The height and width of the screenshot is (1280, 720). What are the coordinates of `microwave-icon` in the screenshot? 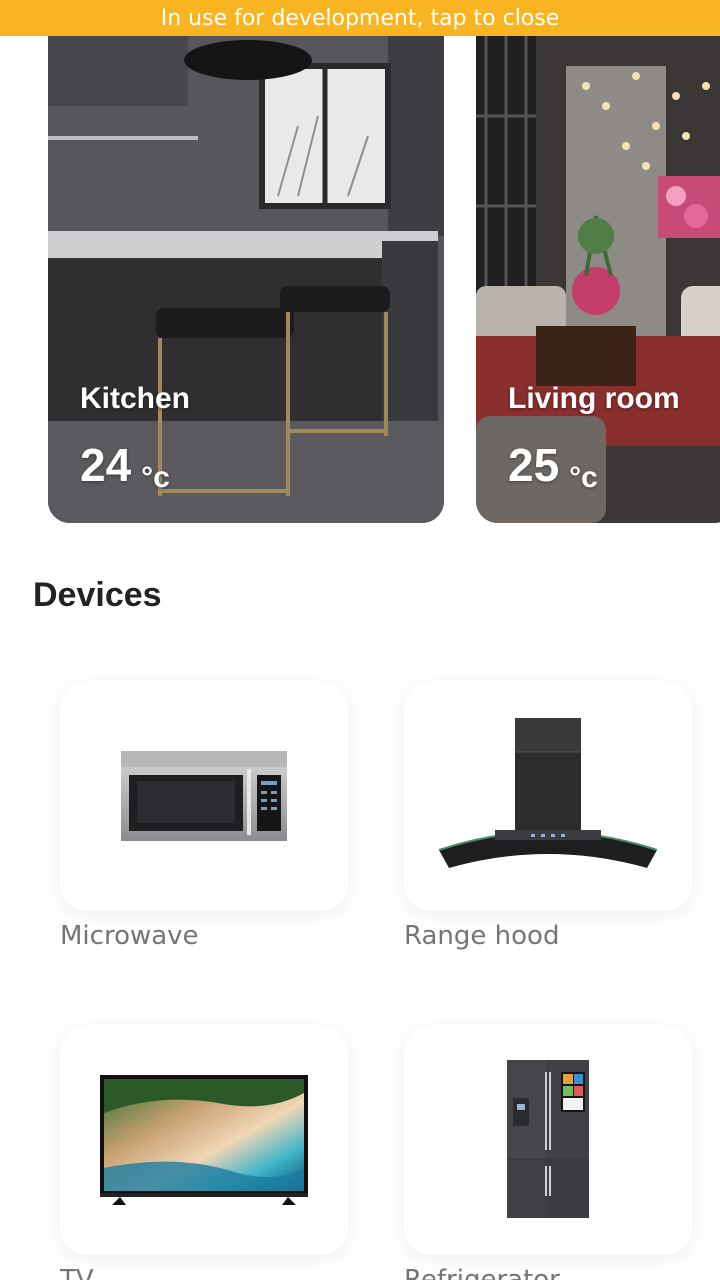 It's located at (204, 796).